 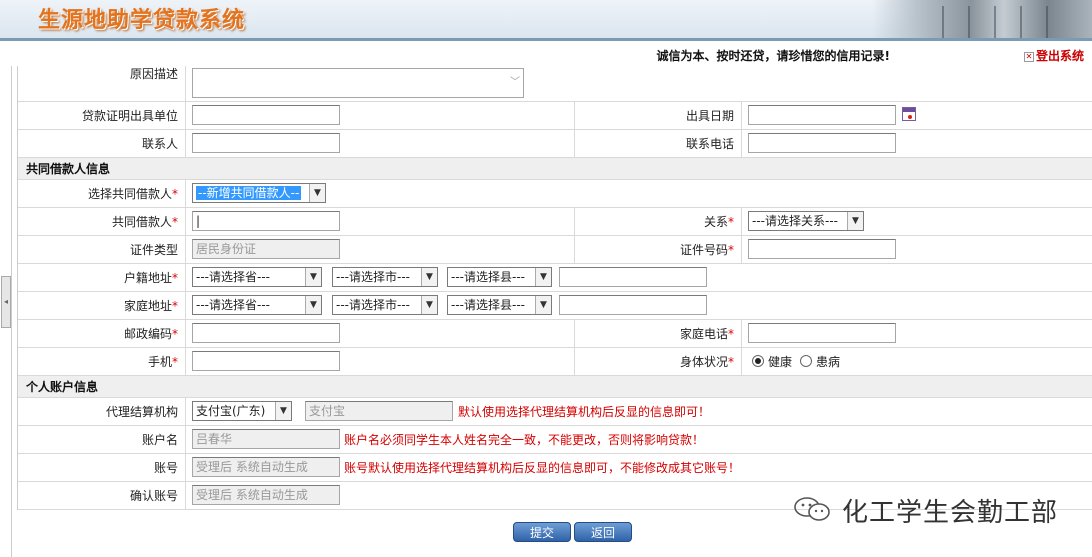 What do you see at coordinates (806, 221) in the screenshot?
I see `relation-dropdown: ---请选择关系--- ▼` at bounding box center [806, 221].